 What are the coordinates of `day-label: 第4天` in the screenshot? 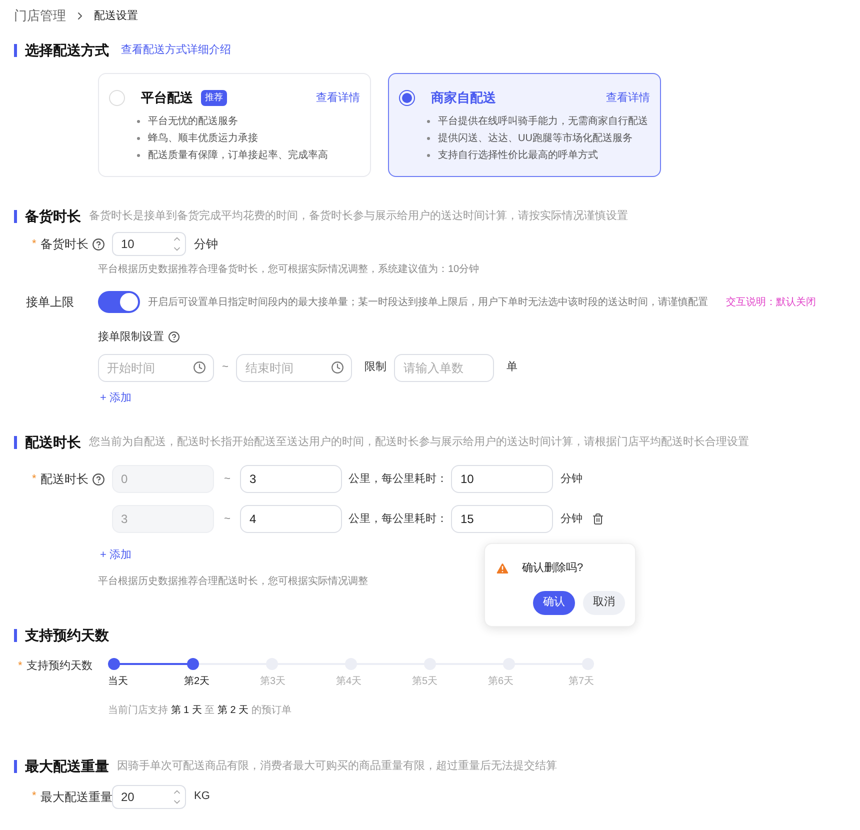 It's located at (349, 681).